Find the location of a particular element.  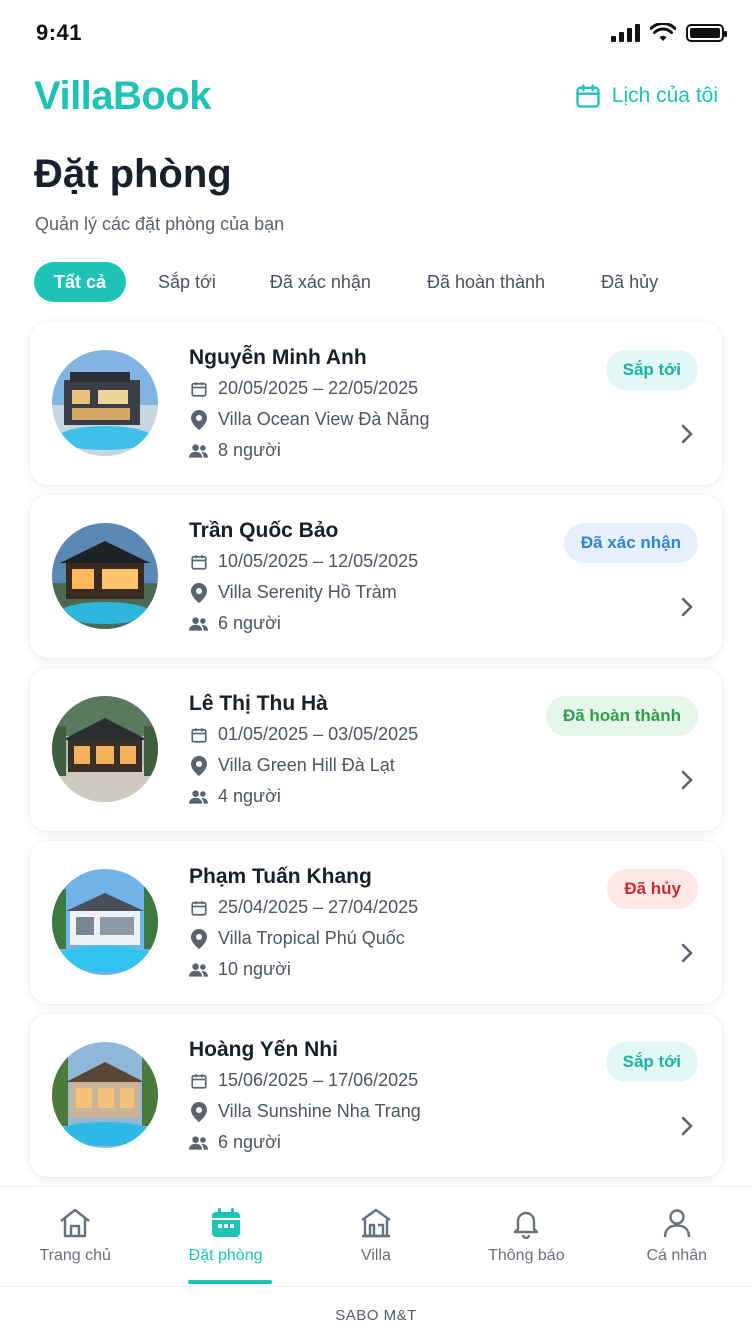

app-header: VillaBook Lịch của tôi is located at coordinates (376, 96).